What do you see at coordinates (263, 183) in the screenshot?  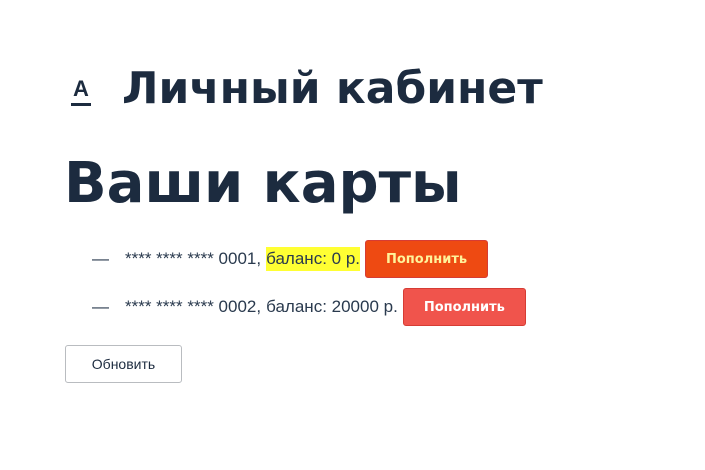 I see `page-heading: Ваши карты` at bounding box center [263, 183].